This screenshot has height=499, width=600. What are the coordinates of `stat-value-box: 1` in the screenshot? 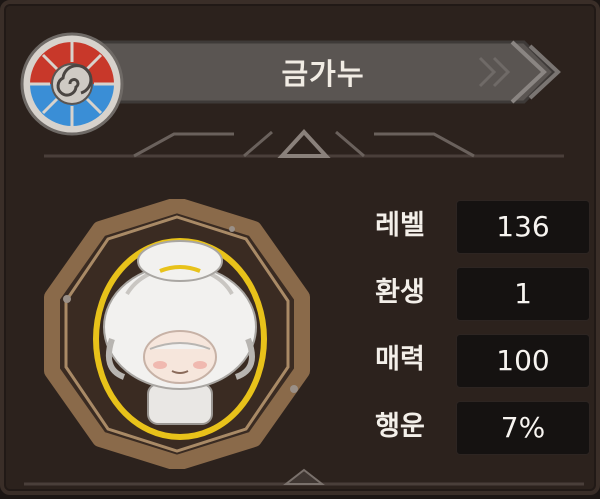 It's located at (523, 294).